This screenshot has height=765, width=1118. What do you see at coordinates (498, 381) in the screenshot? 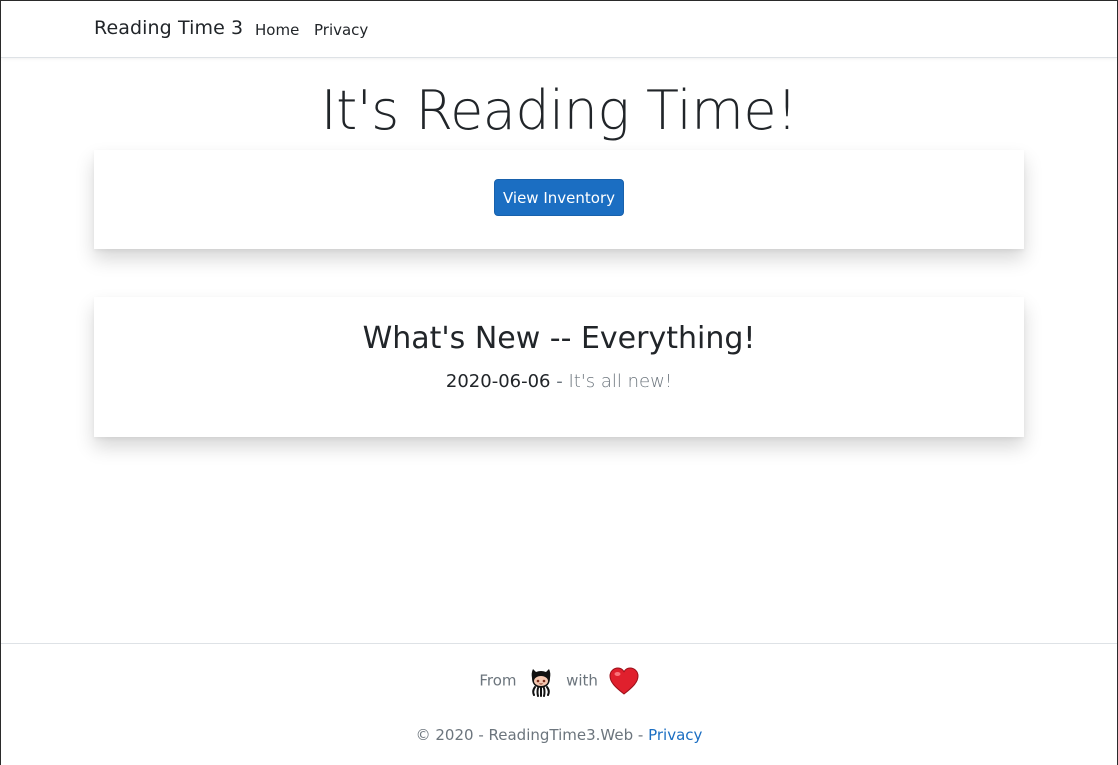
I see `news-date: 2020-06-06` at bounding box center [498, 381].